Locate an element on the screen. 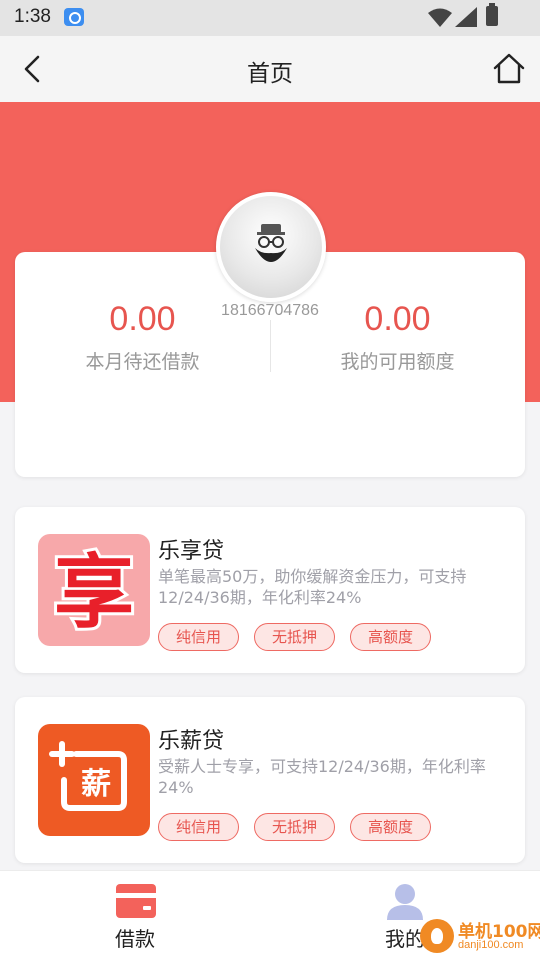 The image size is (540, 960). tab-loan-label: 借款 is located at coordinates (135, 939).